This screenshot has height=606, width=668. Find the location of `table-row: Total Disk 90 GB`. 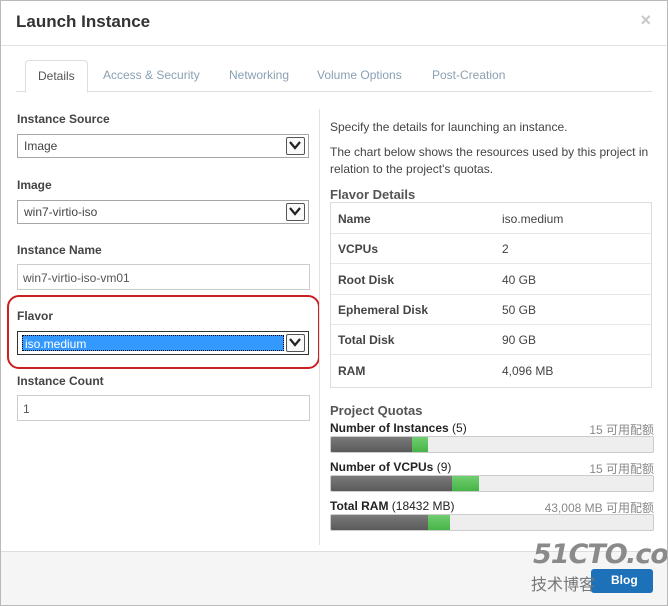

table-row: Total Disk 90 GB is located at coordinates (491, 339).